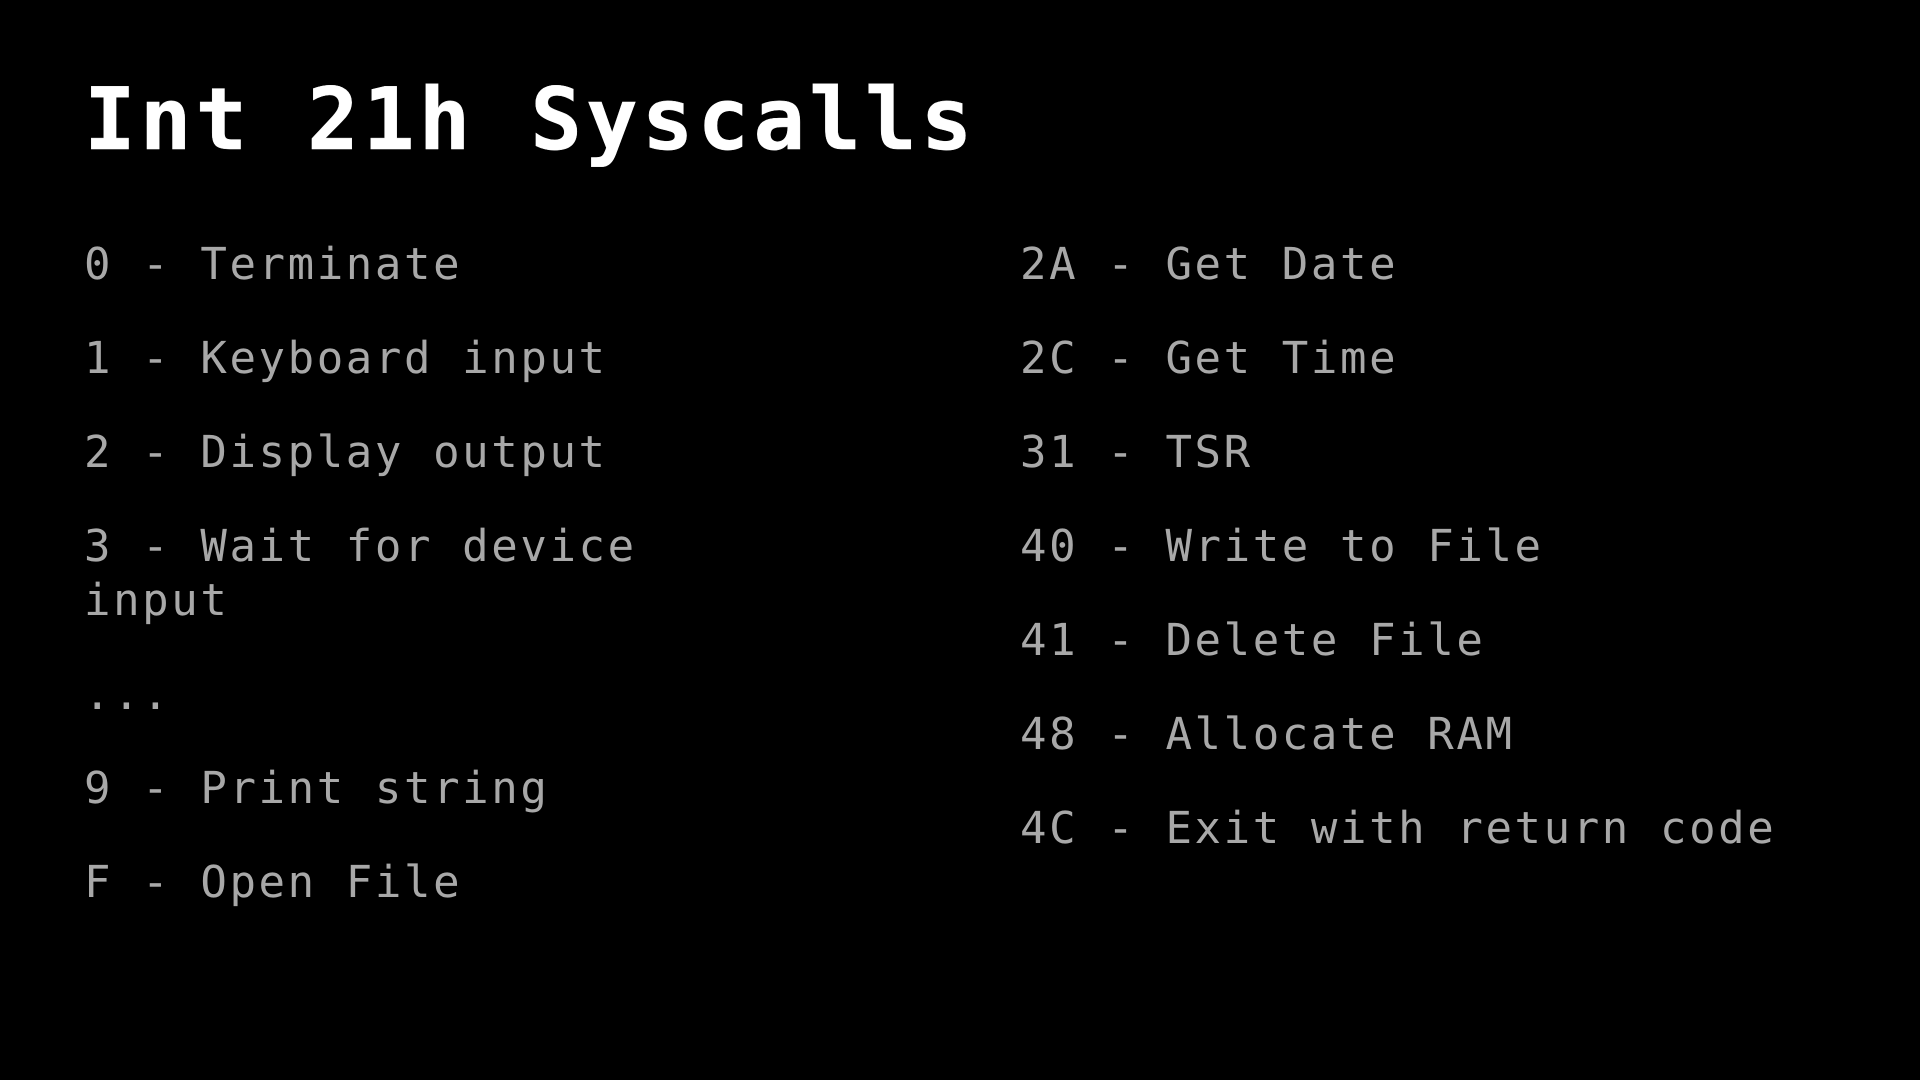 The image size is (1920, 1080). What do you see at coordinates (273, 264) in the screenshot?
I see `syscall-entry: 0 - Terminate` at bounding box center [273, 264].